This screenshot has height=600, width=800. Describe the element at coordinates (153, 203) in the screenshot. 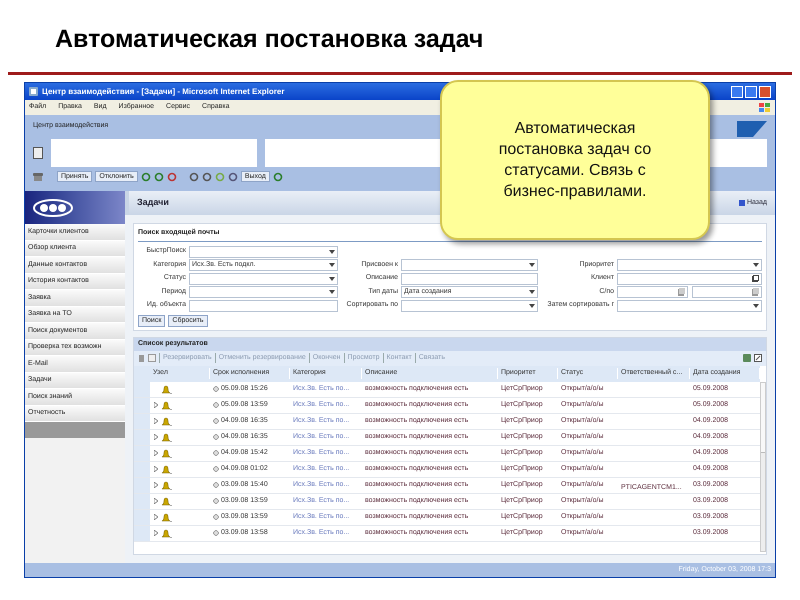

I see `page-title: Задачи` at that location.